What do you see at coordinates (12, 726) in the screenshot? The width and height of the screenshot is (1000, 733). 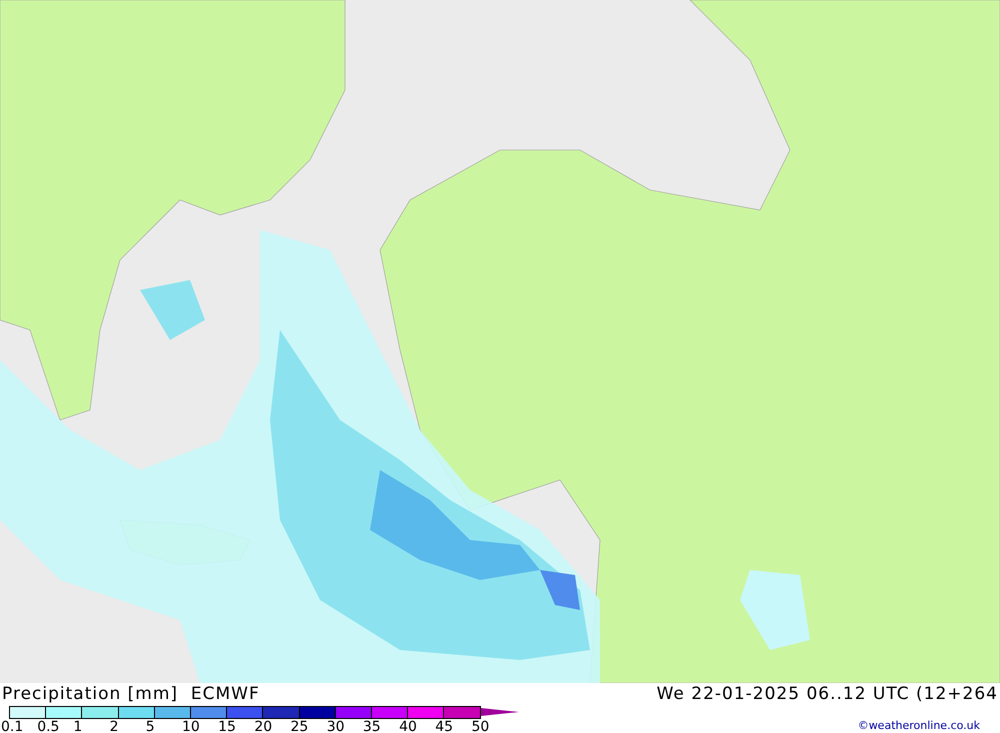 I see `legend-label: 0.1` at bounding box center [12, 726].